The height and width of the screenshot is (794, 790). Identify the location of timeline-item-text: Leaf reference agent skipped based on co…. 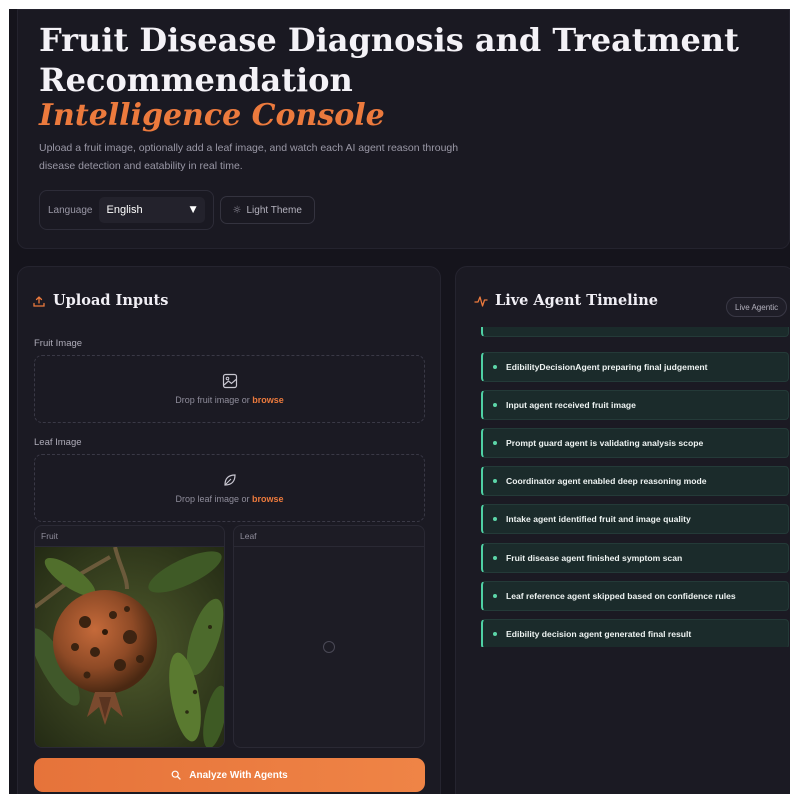
(621, 596).